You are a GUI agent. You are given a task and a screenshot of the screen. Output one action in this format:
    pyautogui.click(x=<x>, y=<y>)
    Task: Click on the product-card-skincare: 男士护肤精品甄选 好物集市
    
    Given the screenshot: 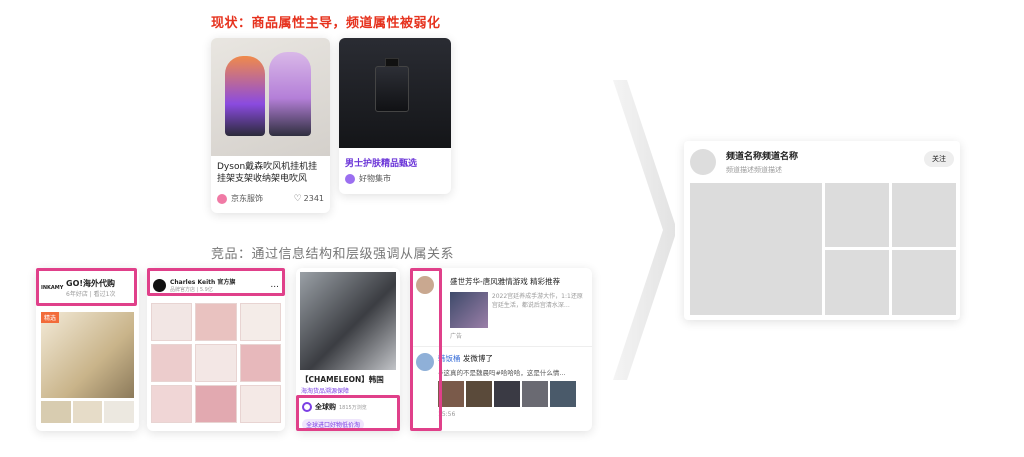 What is the action you would take?
    pyautogui.click(x=395, y=116)
    